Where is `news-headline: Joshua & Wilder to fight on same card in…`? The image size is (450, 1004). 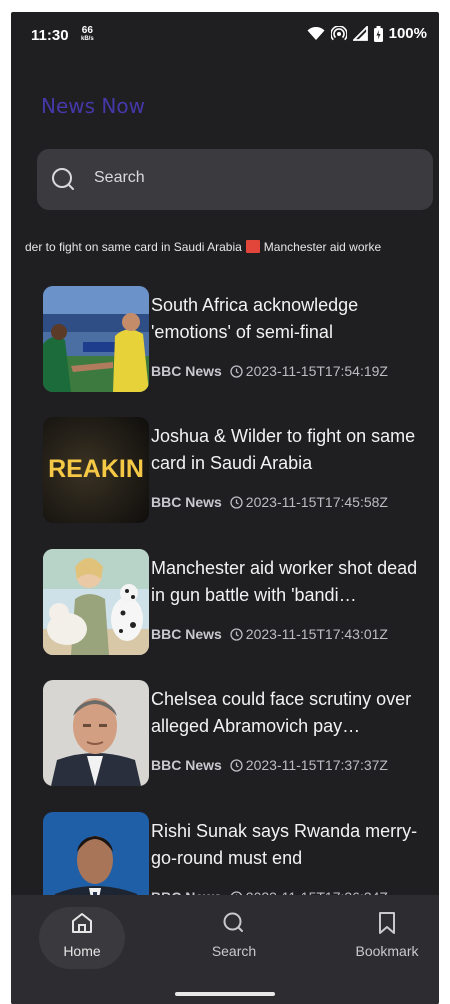 news-headline: Joshua & Wilder to fight on same card in… is located at coordinates (283, 449).